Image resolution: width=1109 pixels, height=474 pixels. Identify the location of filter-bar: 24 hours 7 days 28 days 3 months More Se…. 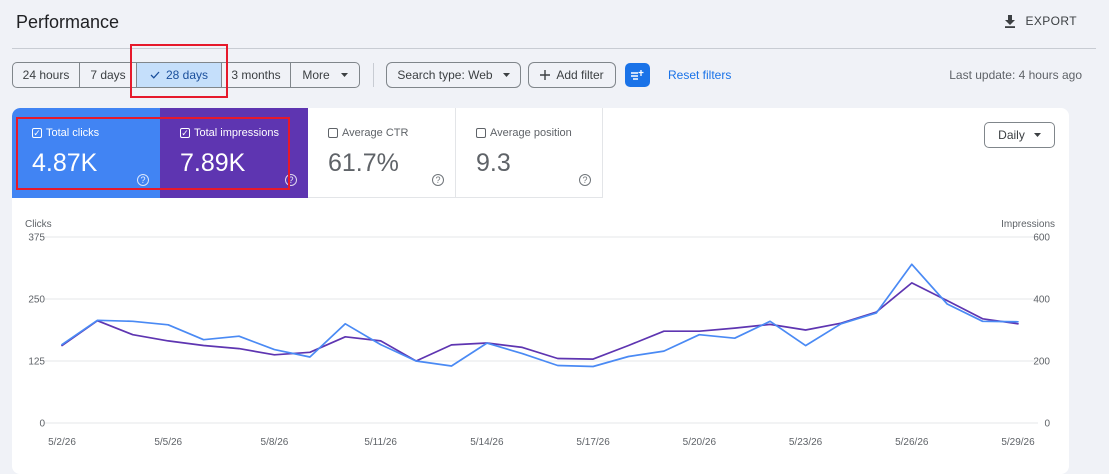
(554, 75).